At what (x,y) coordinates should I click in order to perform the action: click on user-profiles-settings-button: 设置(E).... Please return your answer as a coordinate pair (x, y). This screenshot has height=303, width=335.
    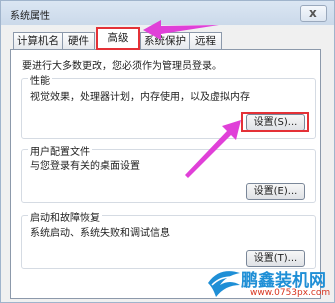
    Looking at the image, I should click on (275, 191).